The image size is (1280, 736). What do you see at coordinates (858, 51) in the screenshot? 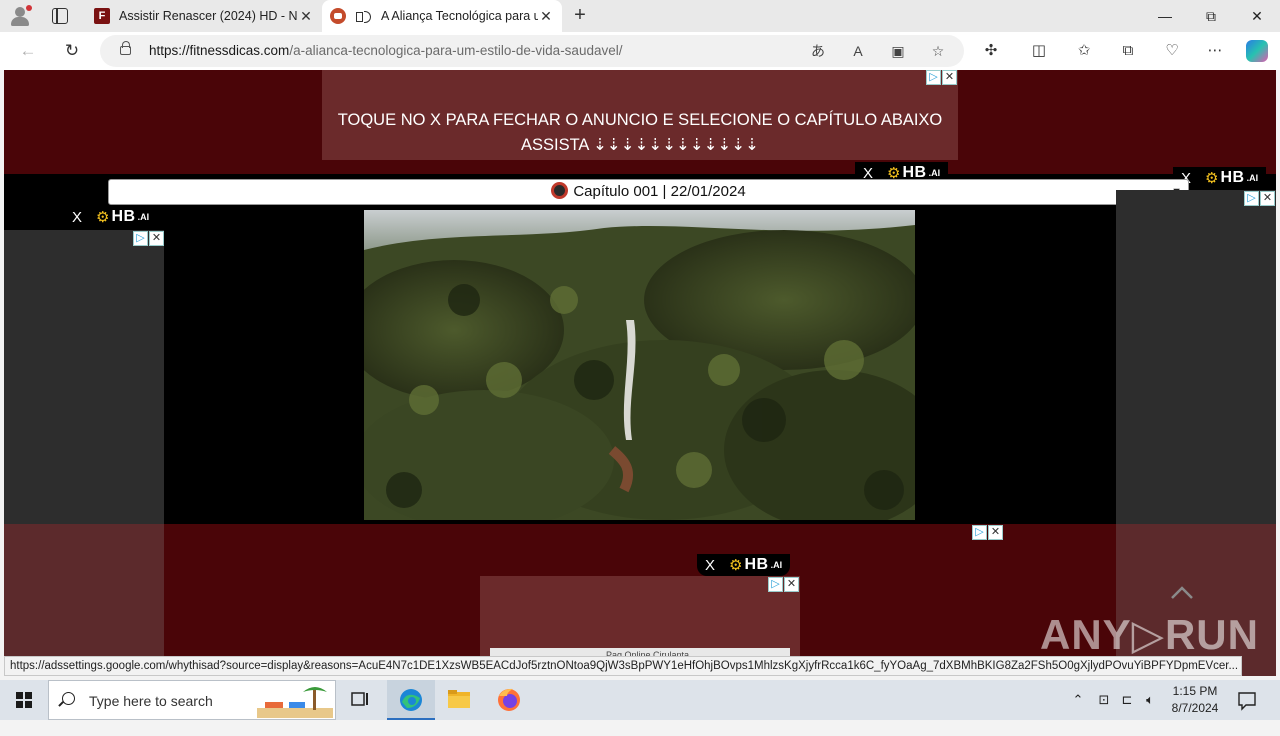
I see `read-aloud-icon: A` at bounding box center [858, 51].